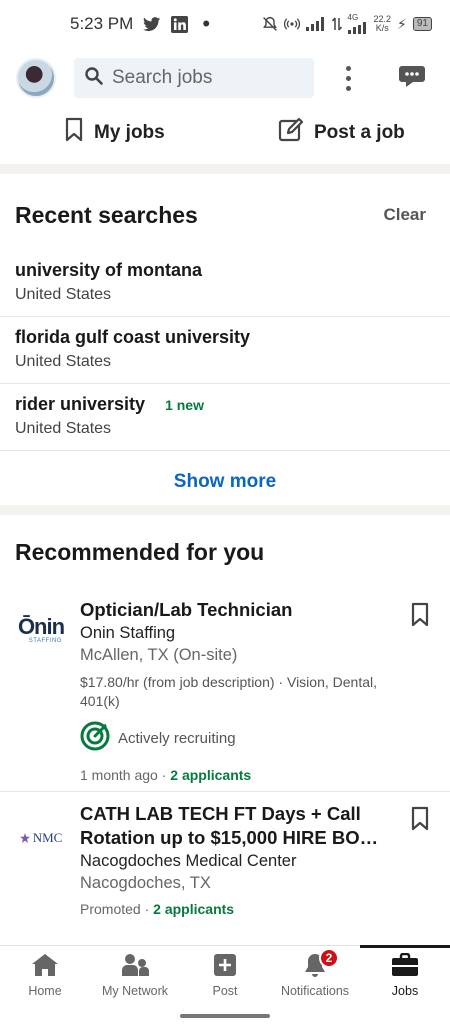 This screenshot has width=450, height=1024. Describe the element at coordinates (348, 78) in the screenshot. I see `more-options-icon` at that location.